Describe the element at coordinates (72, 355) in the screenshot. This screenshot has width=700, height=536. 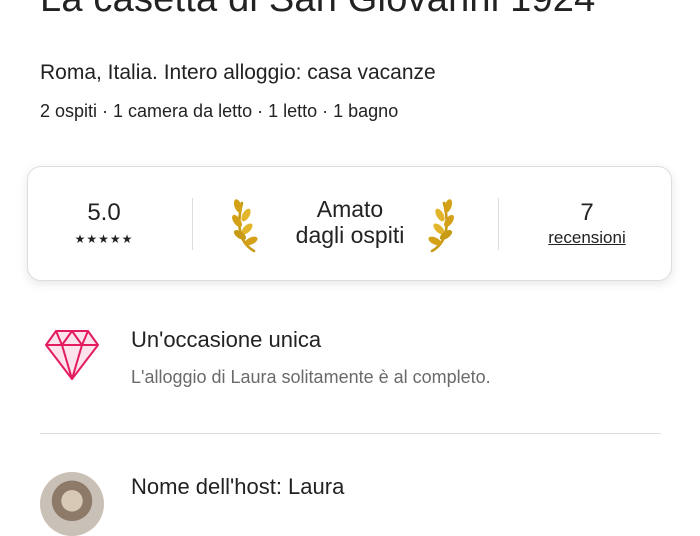
I see `diamond-icon` at that location.